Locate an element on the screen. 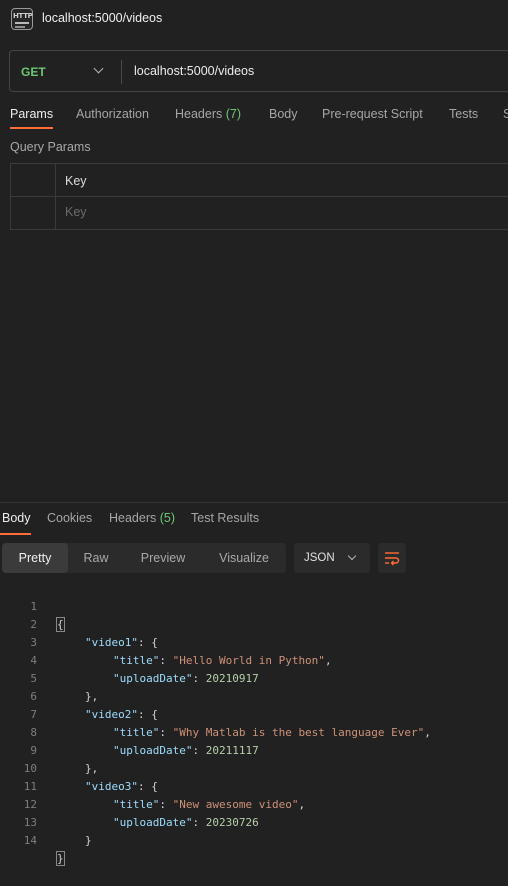 The height and width of the screenshot is (886, 508). code-line: 5 }, is located at coordinates (254, 677).